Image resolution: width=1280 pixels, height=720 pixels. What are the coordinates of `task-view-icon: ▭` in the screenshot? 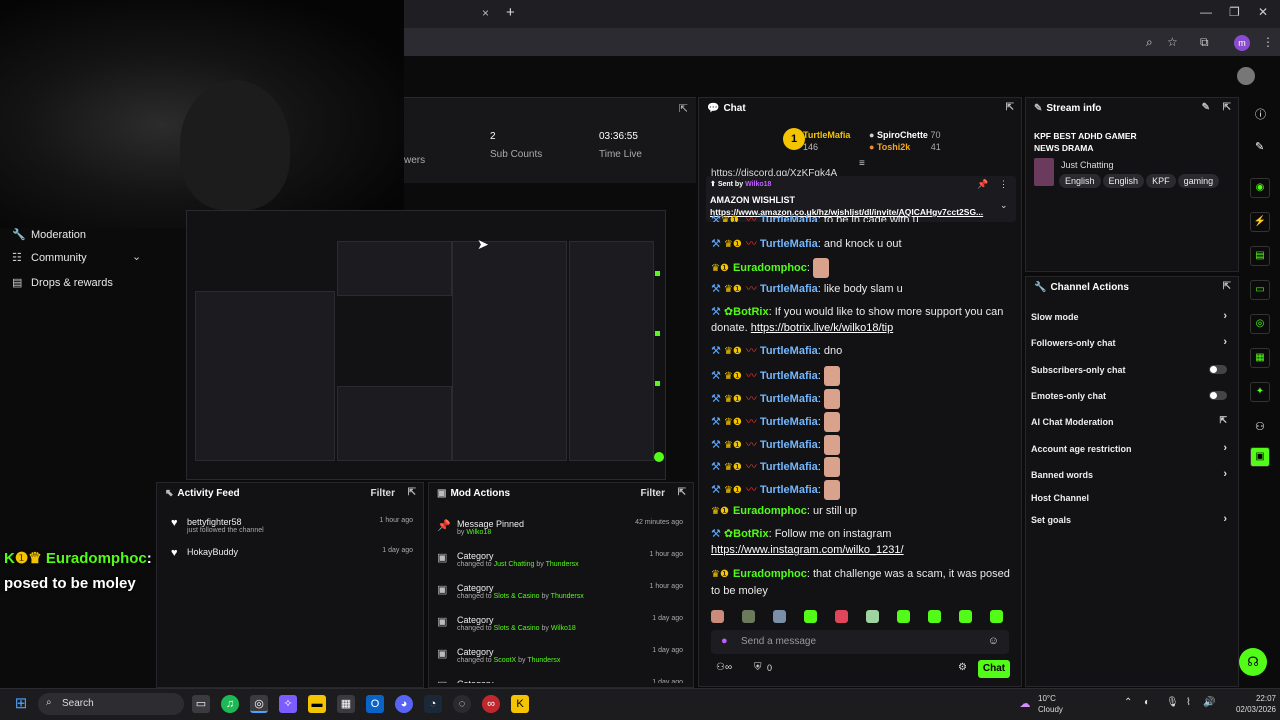 It's located at (201, 704).